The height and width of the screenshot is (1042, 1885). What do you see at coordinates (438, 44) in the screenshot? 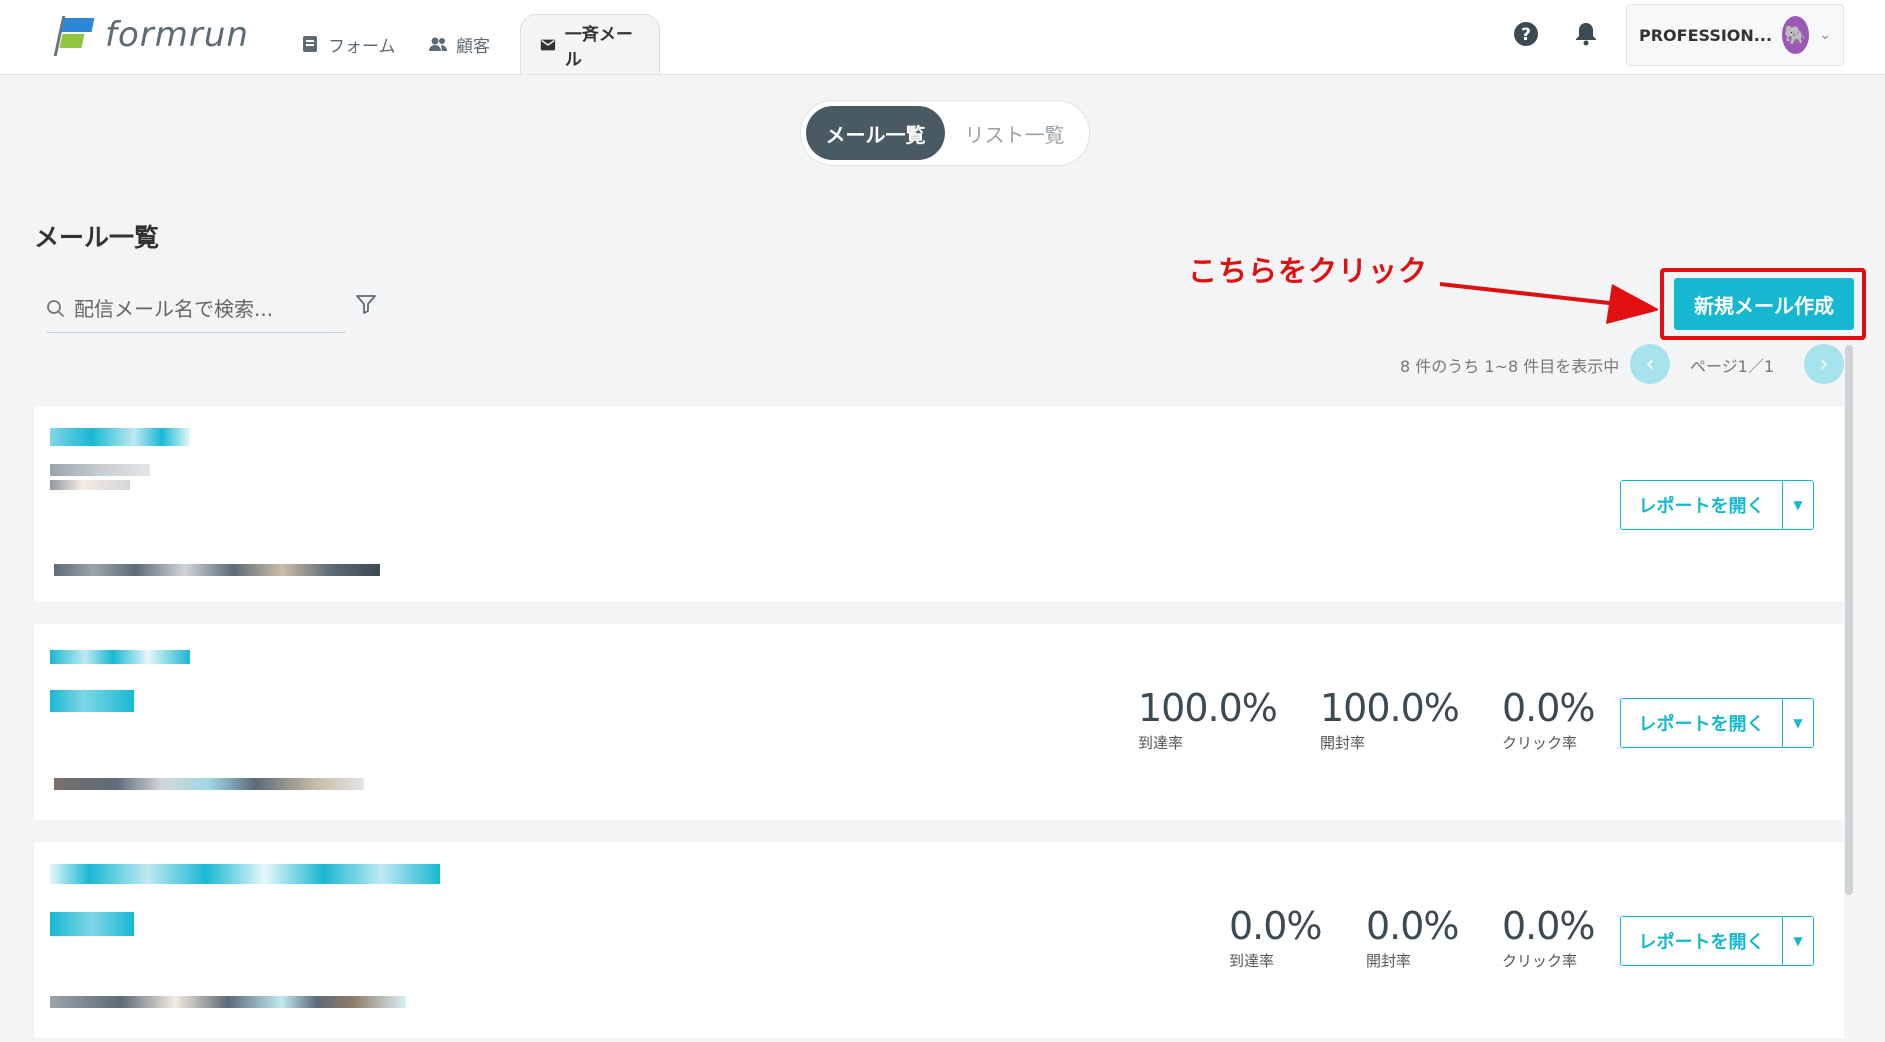
I see `people-icon` at bounding box center [438, 44].